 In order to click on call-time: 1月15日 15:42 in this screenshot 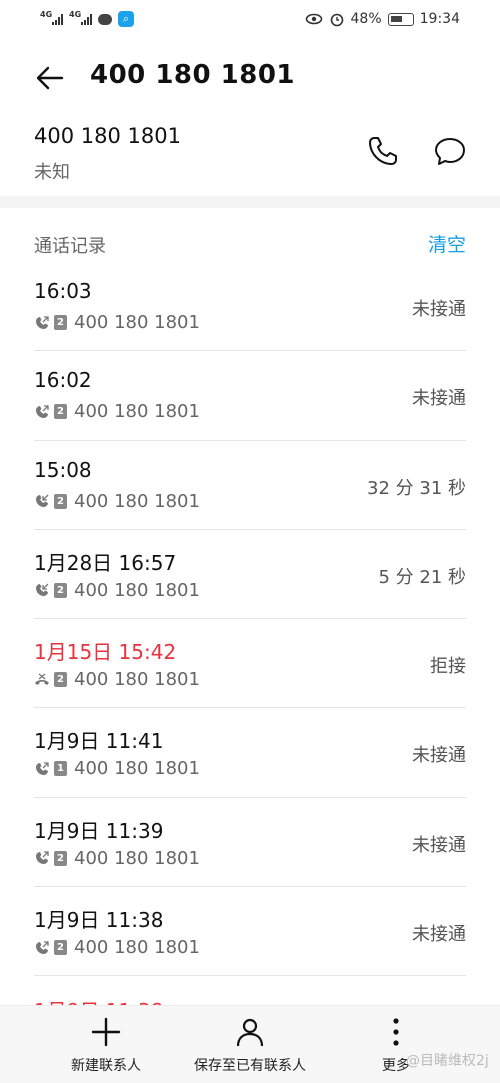, I will do `click(105, 652)`.